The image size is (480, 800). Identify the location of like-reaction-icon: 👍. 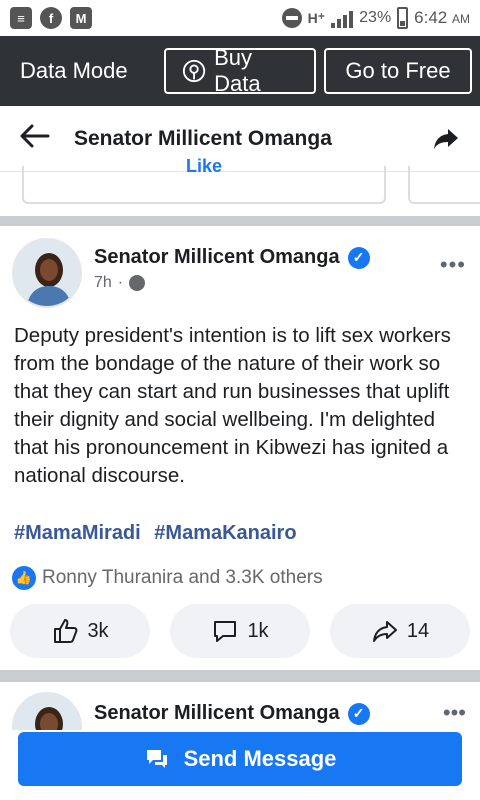
(24, 578).